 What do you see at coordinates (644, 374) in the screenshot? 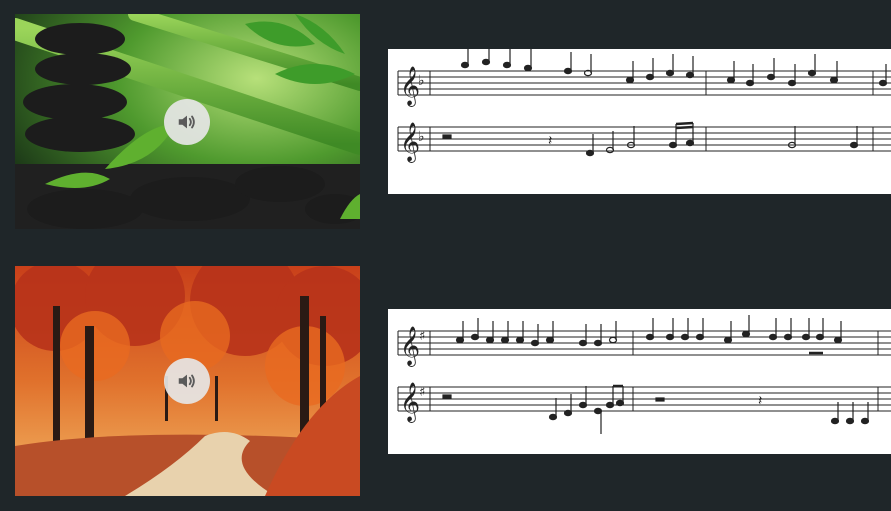
I see `score-svg-2: 𝄞 𝄞 ♯ ♯ 𝄽` at bounding box center [644, 374].